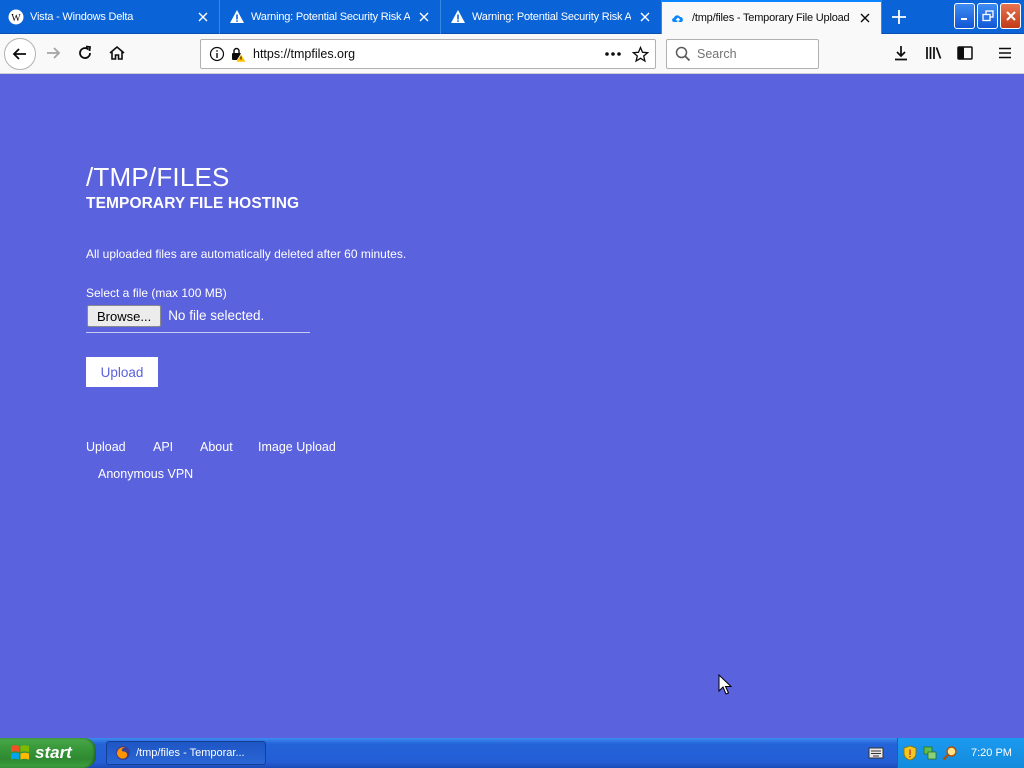 This screenshot has width=1024, height=768. I want to click on bookmark-star-icon, so click(640, 54).